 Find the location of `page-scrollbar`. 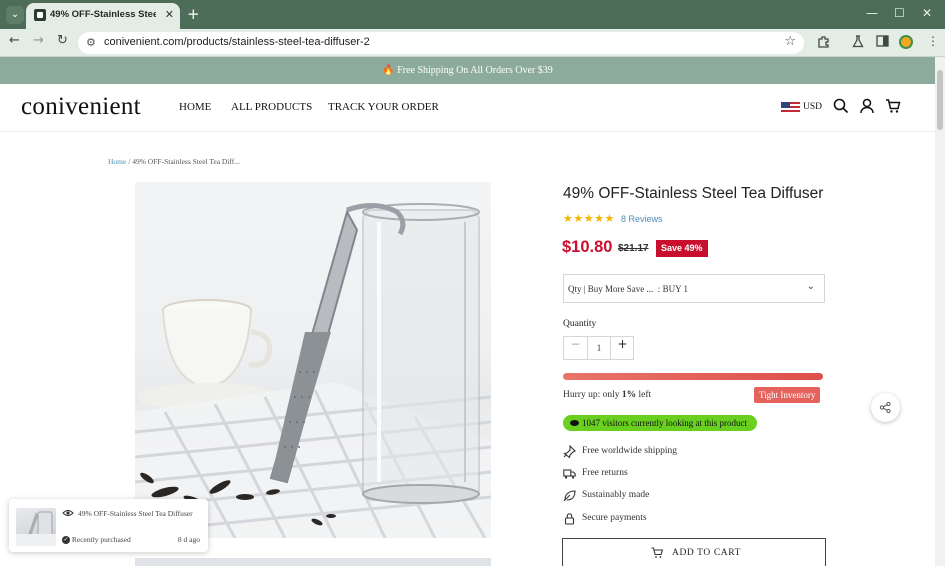

page-scrollbar is located at coordinates (940, 311).